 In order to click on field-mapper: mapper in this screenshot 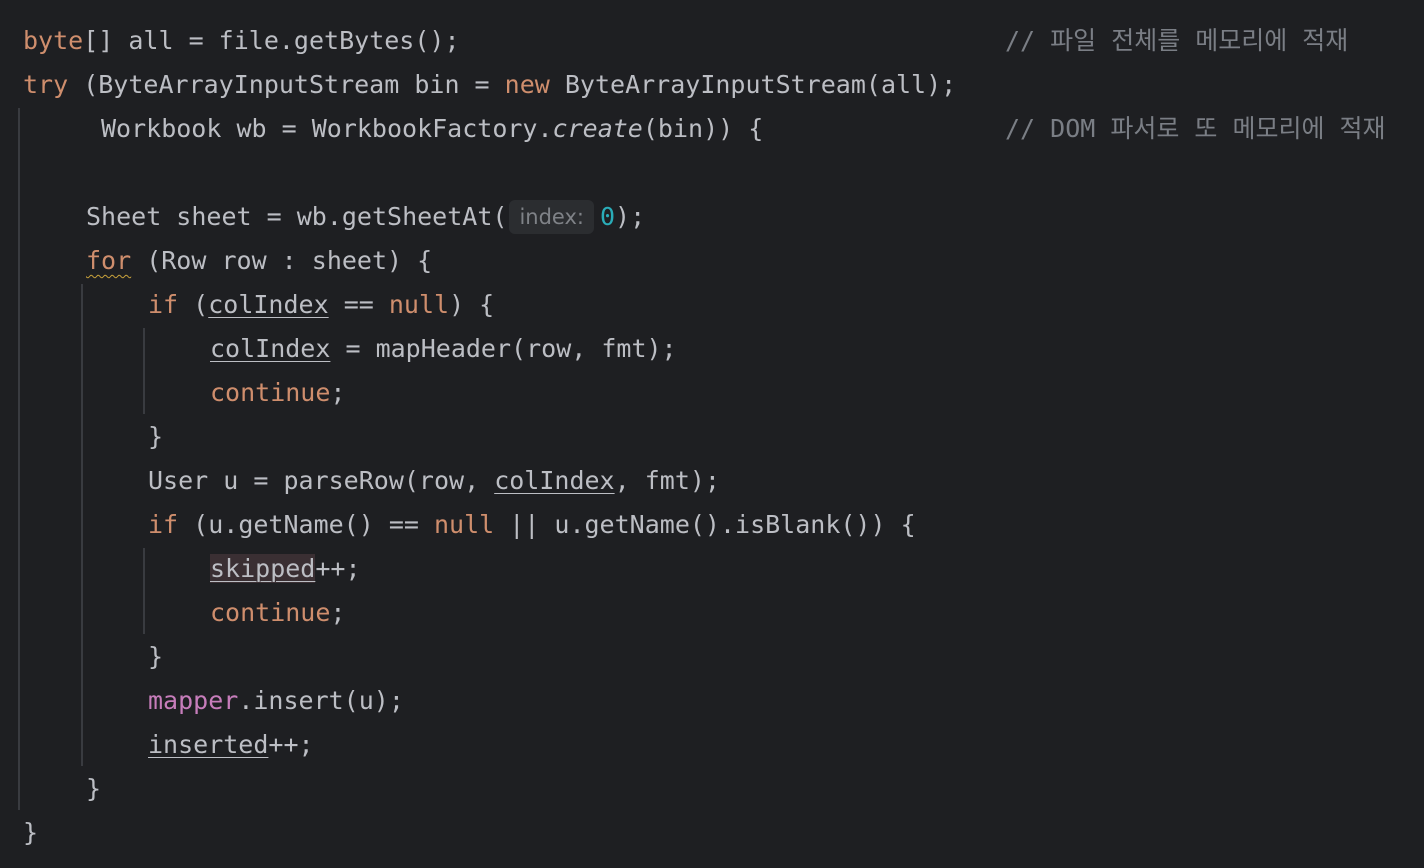, I will do `click(193, 700)`.